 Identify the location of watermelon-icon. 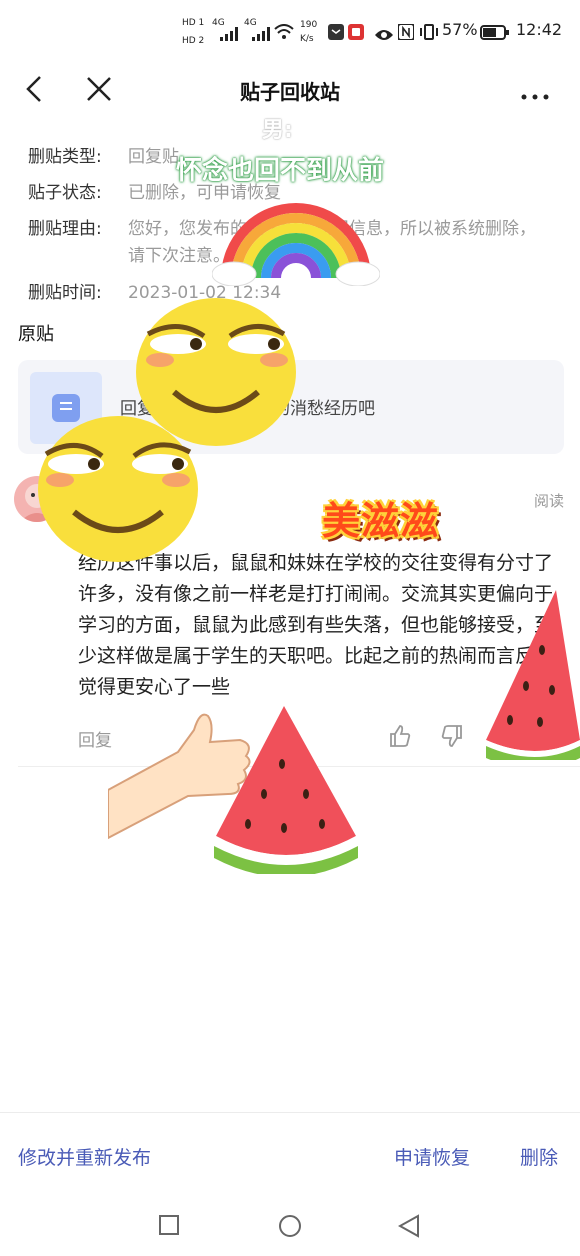
(533, 679).